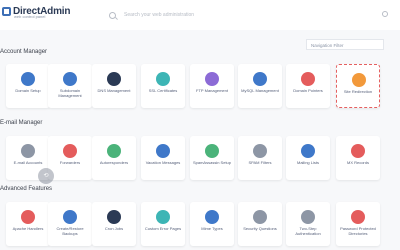 The width and height of the screenshot is (400, 250). I want to click on card-ftp-management: FTP Management, so click(212, 86).